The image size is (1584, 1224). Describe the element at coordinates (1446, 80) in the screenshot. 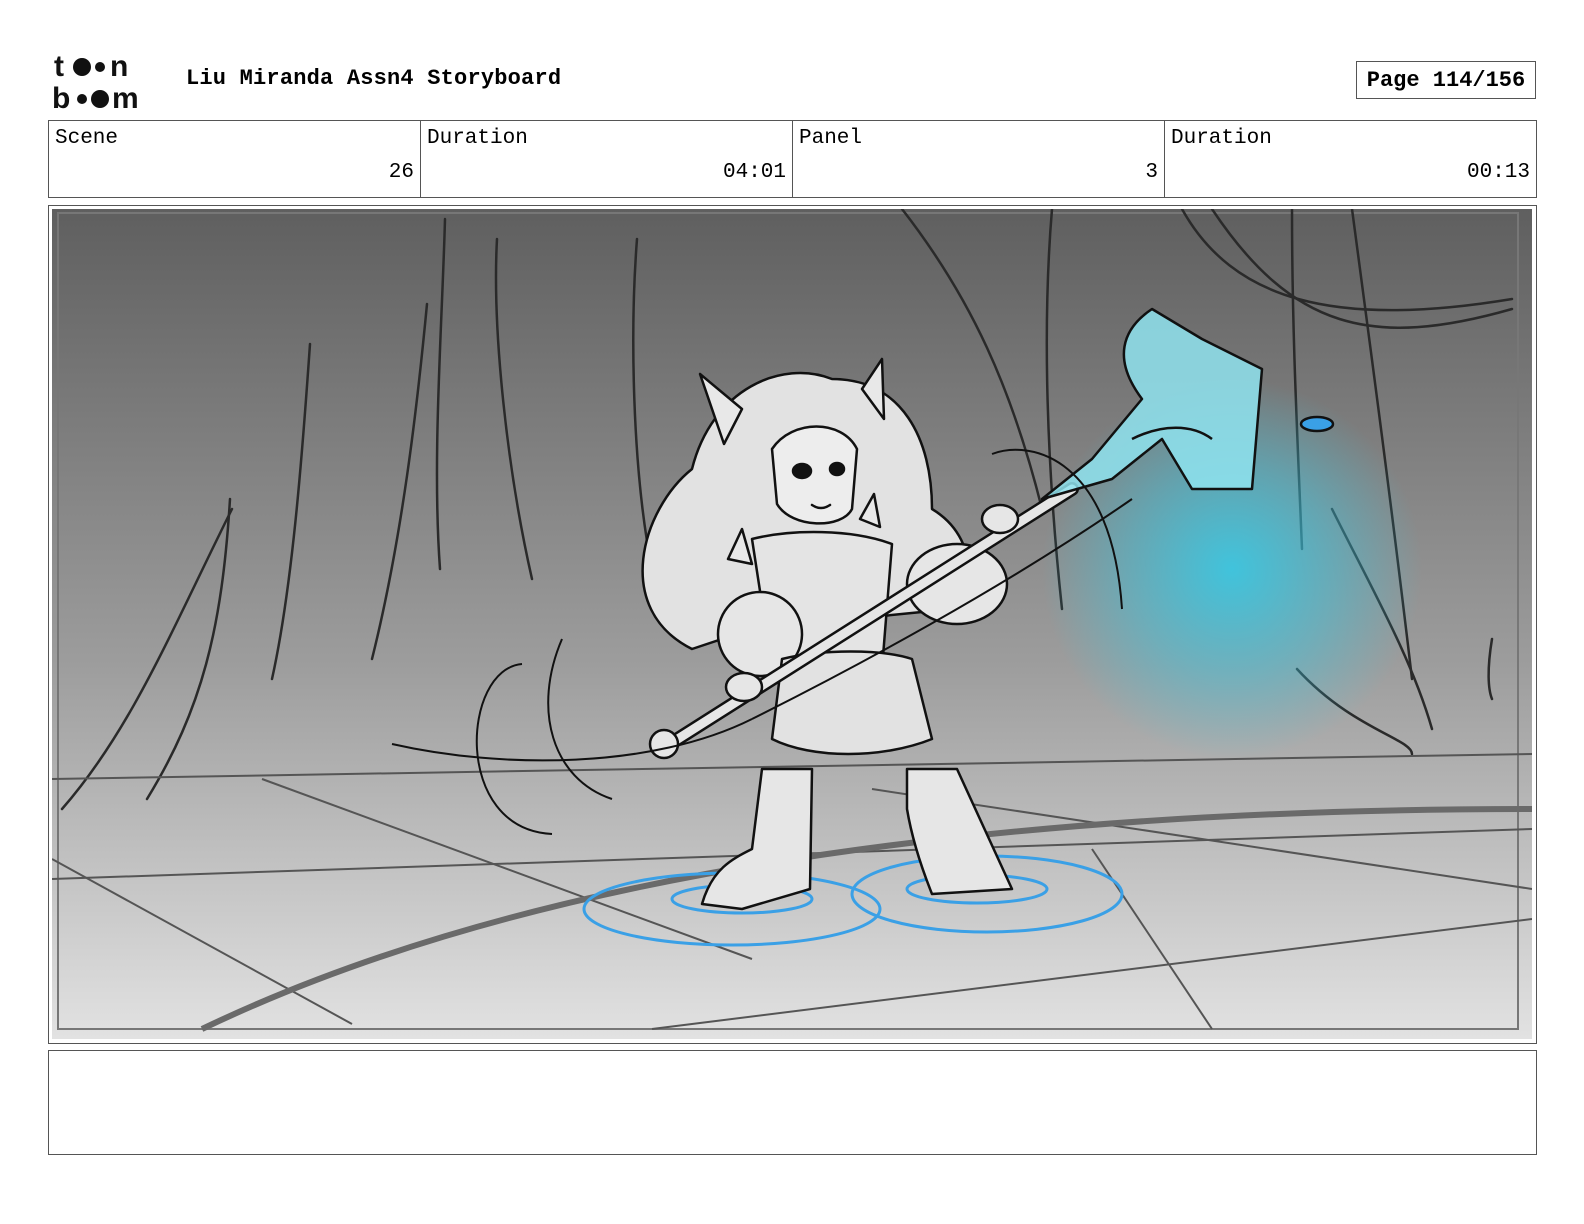

I see `page-number: Page 114/156` at that location.